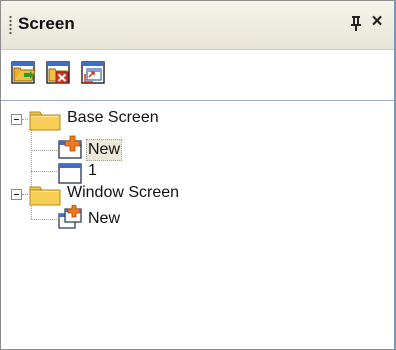 This screenshot has width=396, height=350. I want to click on tree-node-base-1: 1, so click(92, 171).